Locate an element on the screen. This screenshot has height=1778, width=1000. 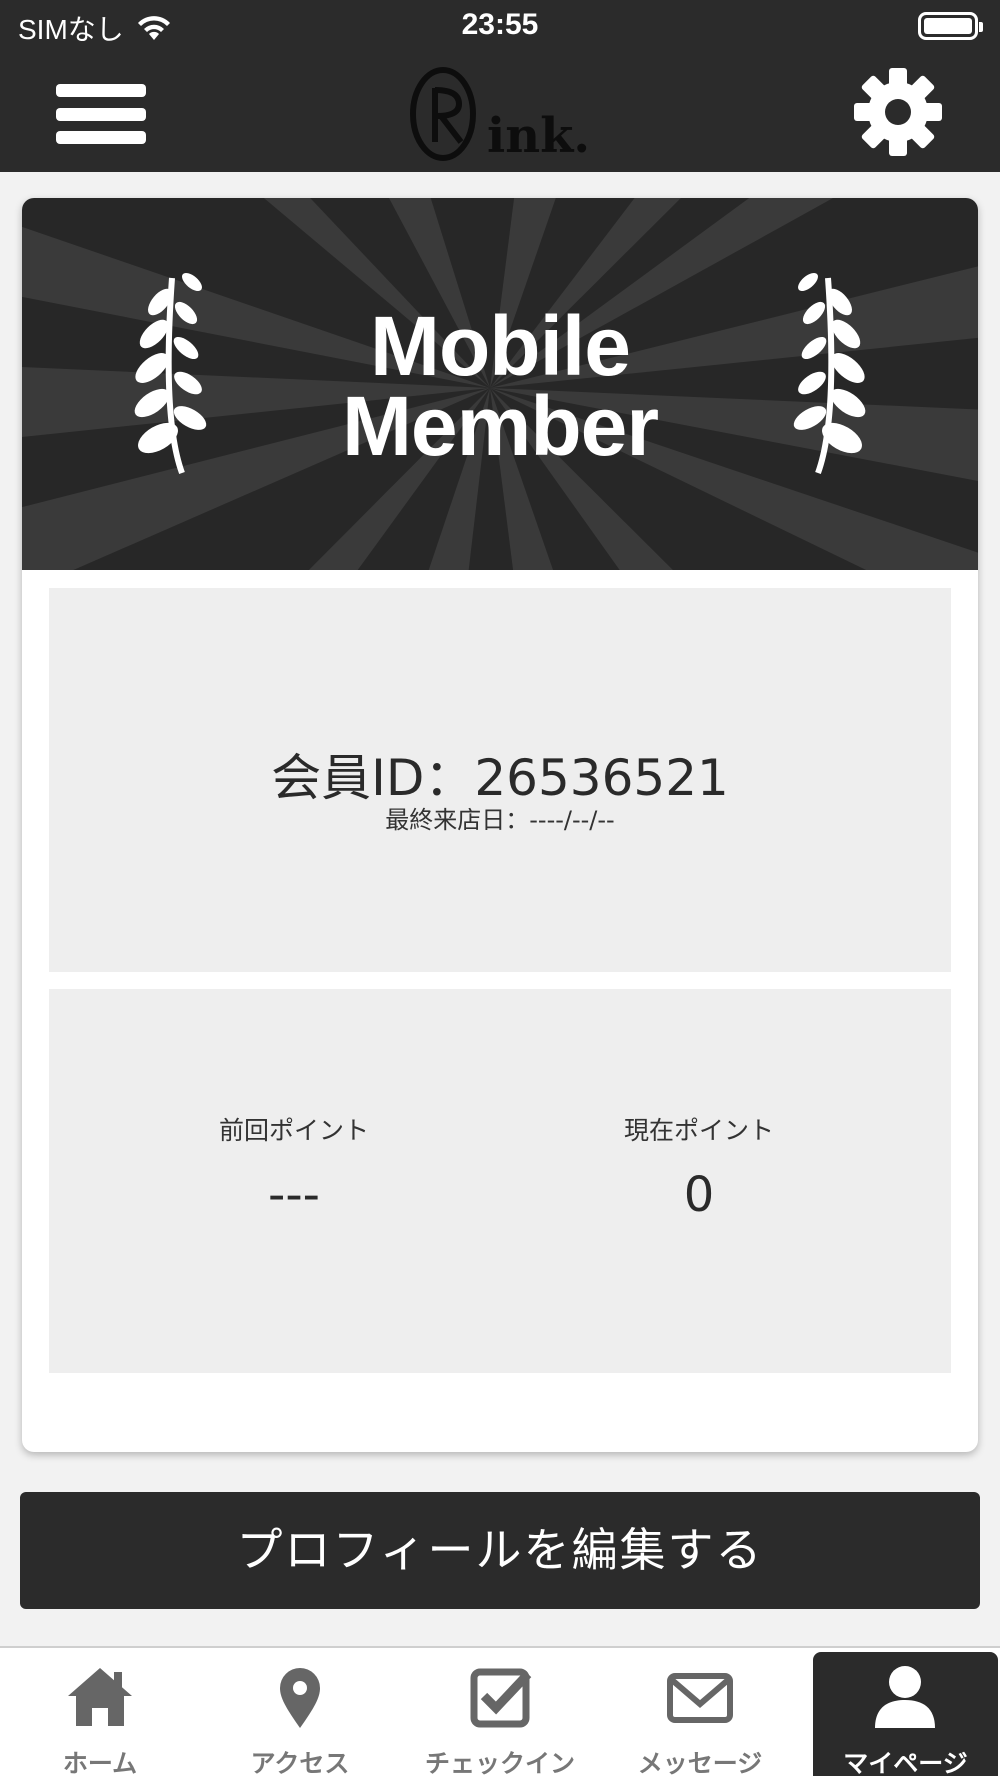
banner-title-line2: Member is located at coordinates (500, 426).